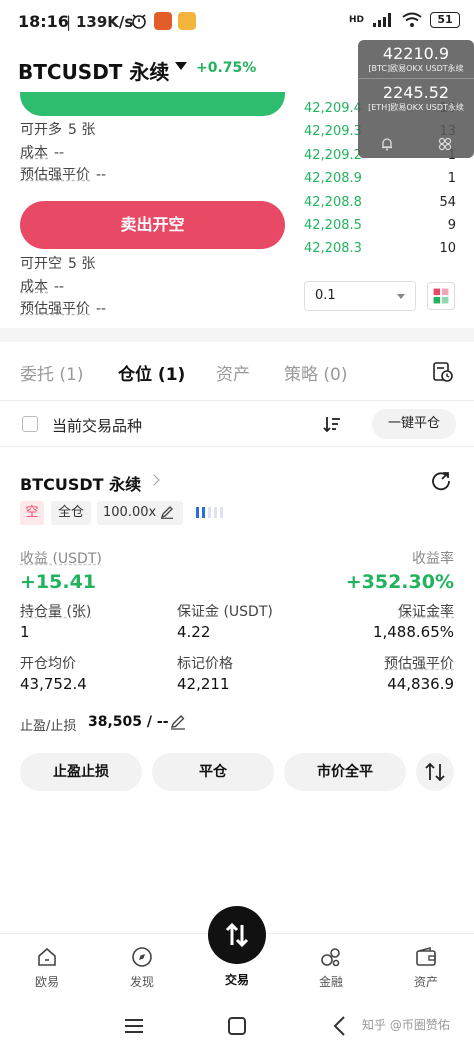  Describe the element at coordinates (345, 772) in the screenshot. I see `market-close-all-button: 市价全平` at that location.